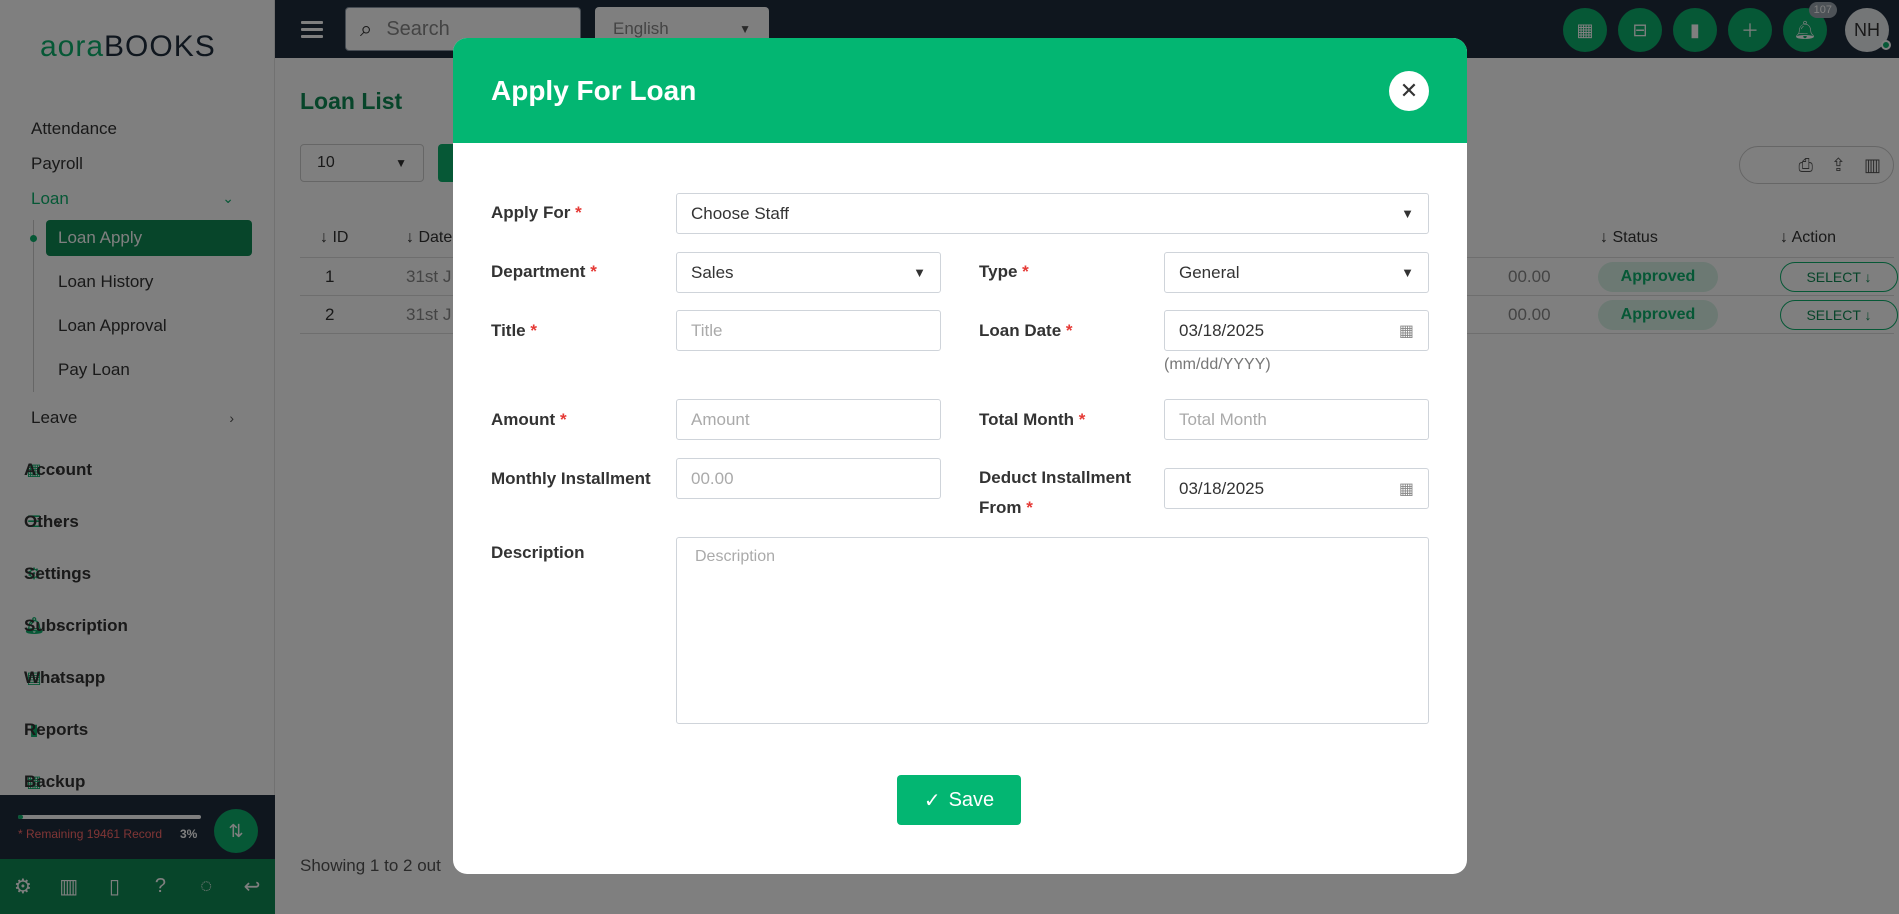  What do you see at coordinates (1217, 364) in the screenshot?
I see `date-format-hint: (mm/dd/YYYY)` at bounding box center [1217, 364].